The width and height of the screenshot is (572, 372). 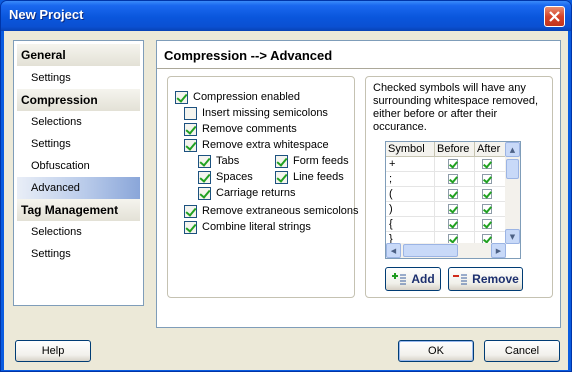 I want to click on ok-button: OK, so click(x=436, y=351).